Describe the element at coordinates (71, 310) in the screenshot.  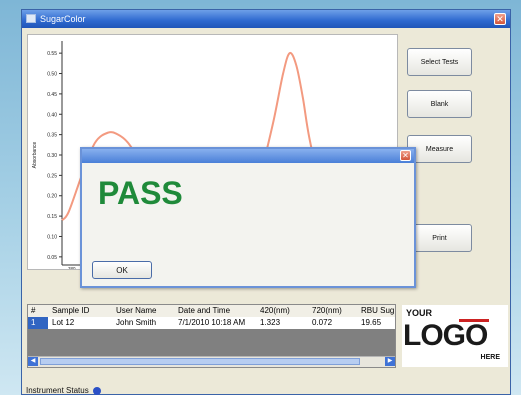
I see `column-header: Sample ID` at that location.